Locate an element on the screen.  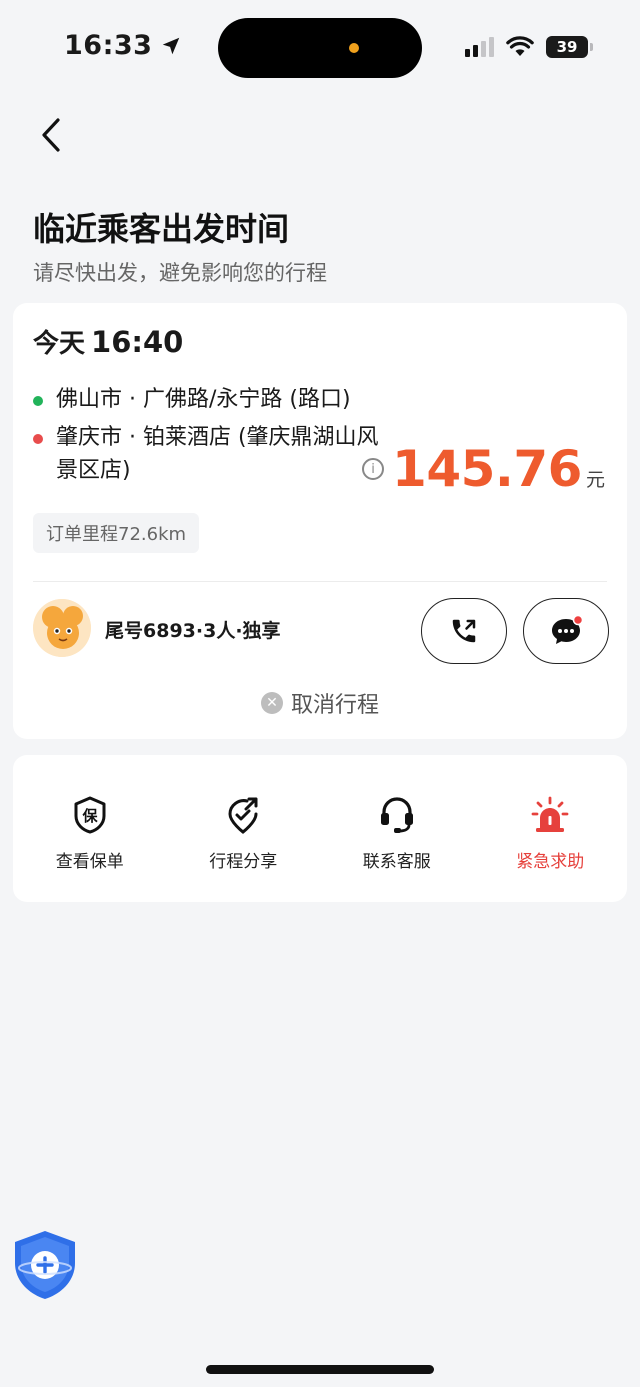
back-button is located at coordinates (52, 135).